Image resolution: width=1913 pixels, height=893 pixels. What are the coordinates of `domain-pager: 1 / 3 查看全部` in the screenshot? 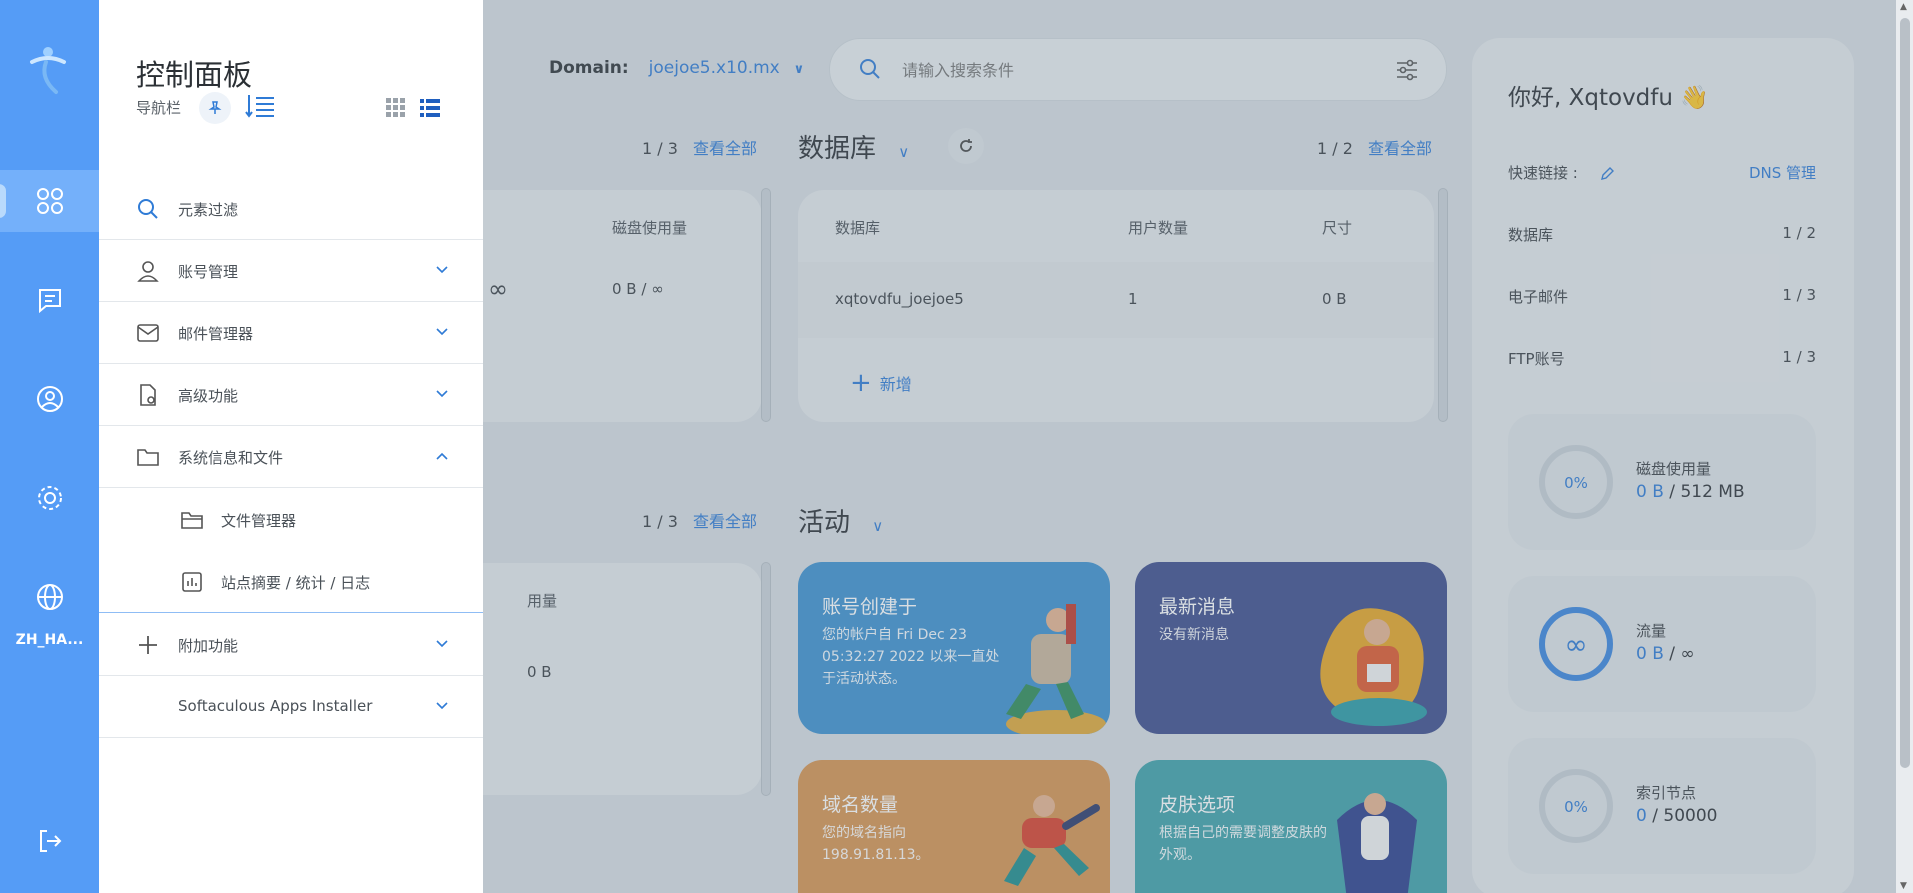 It's located at (700, 521).